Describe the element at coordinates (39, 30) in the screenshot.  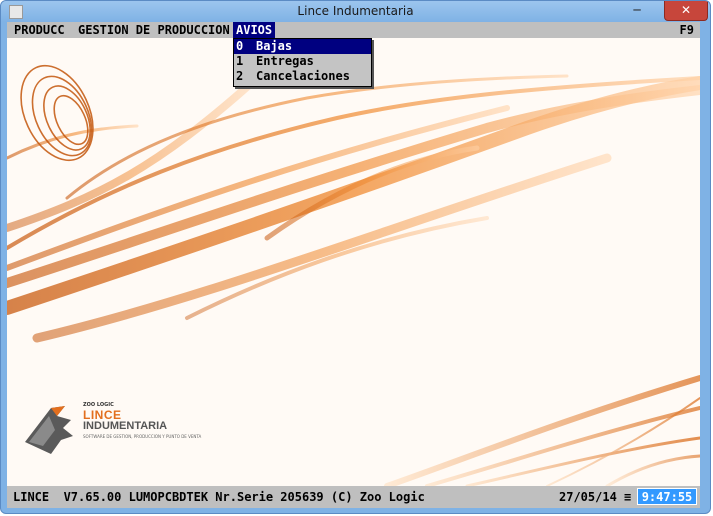
I see `menu-producc: PRODUCC` at that location.